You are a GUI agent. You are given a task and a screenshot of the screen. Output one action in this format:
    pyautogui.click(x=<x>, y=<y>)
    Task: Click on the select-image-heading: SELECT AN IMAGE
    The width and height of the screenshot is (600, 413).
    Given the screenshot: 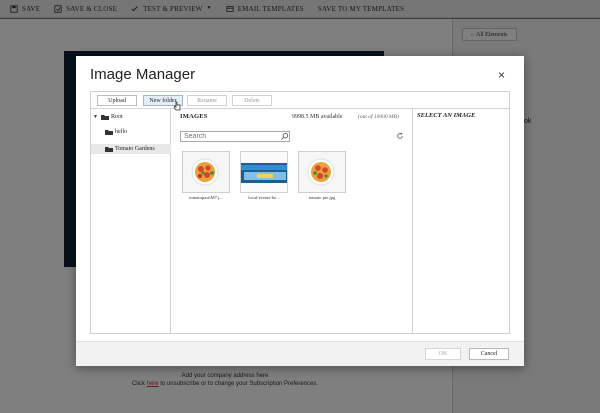 What is the action you would take?
    pyautogui.click(x=446, y=115)
    